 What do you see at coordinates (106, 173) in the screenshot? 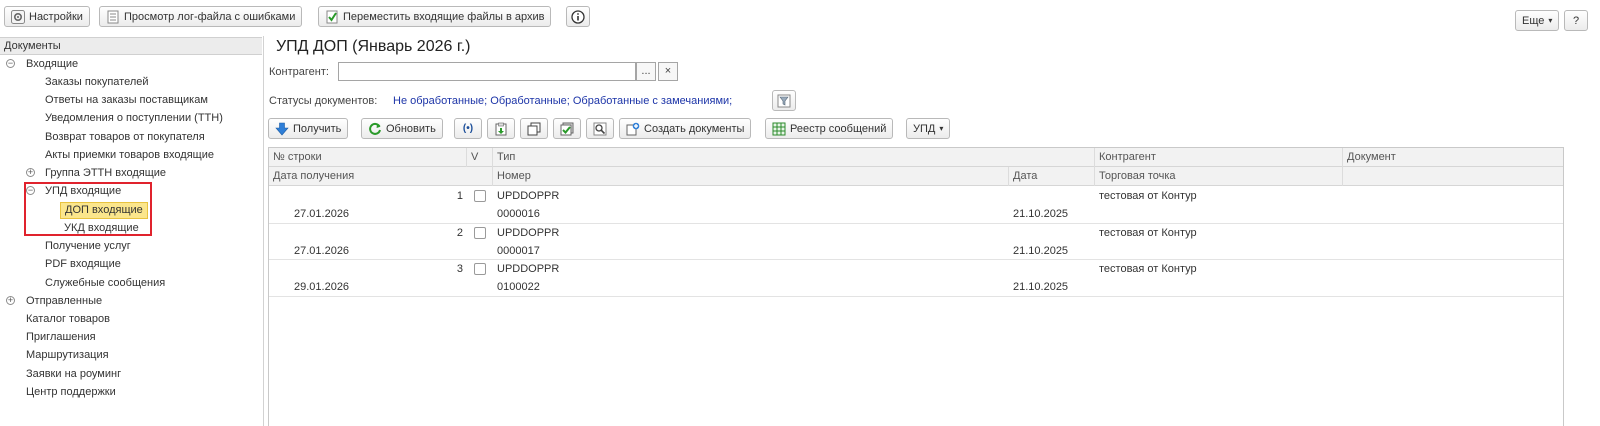
I see `tree-label-ettn-group: Группа ЭТТН входящие` at bounding box center [106, 173].